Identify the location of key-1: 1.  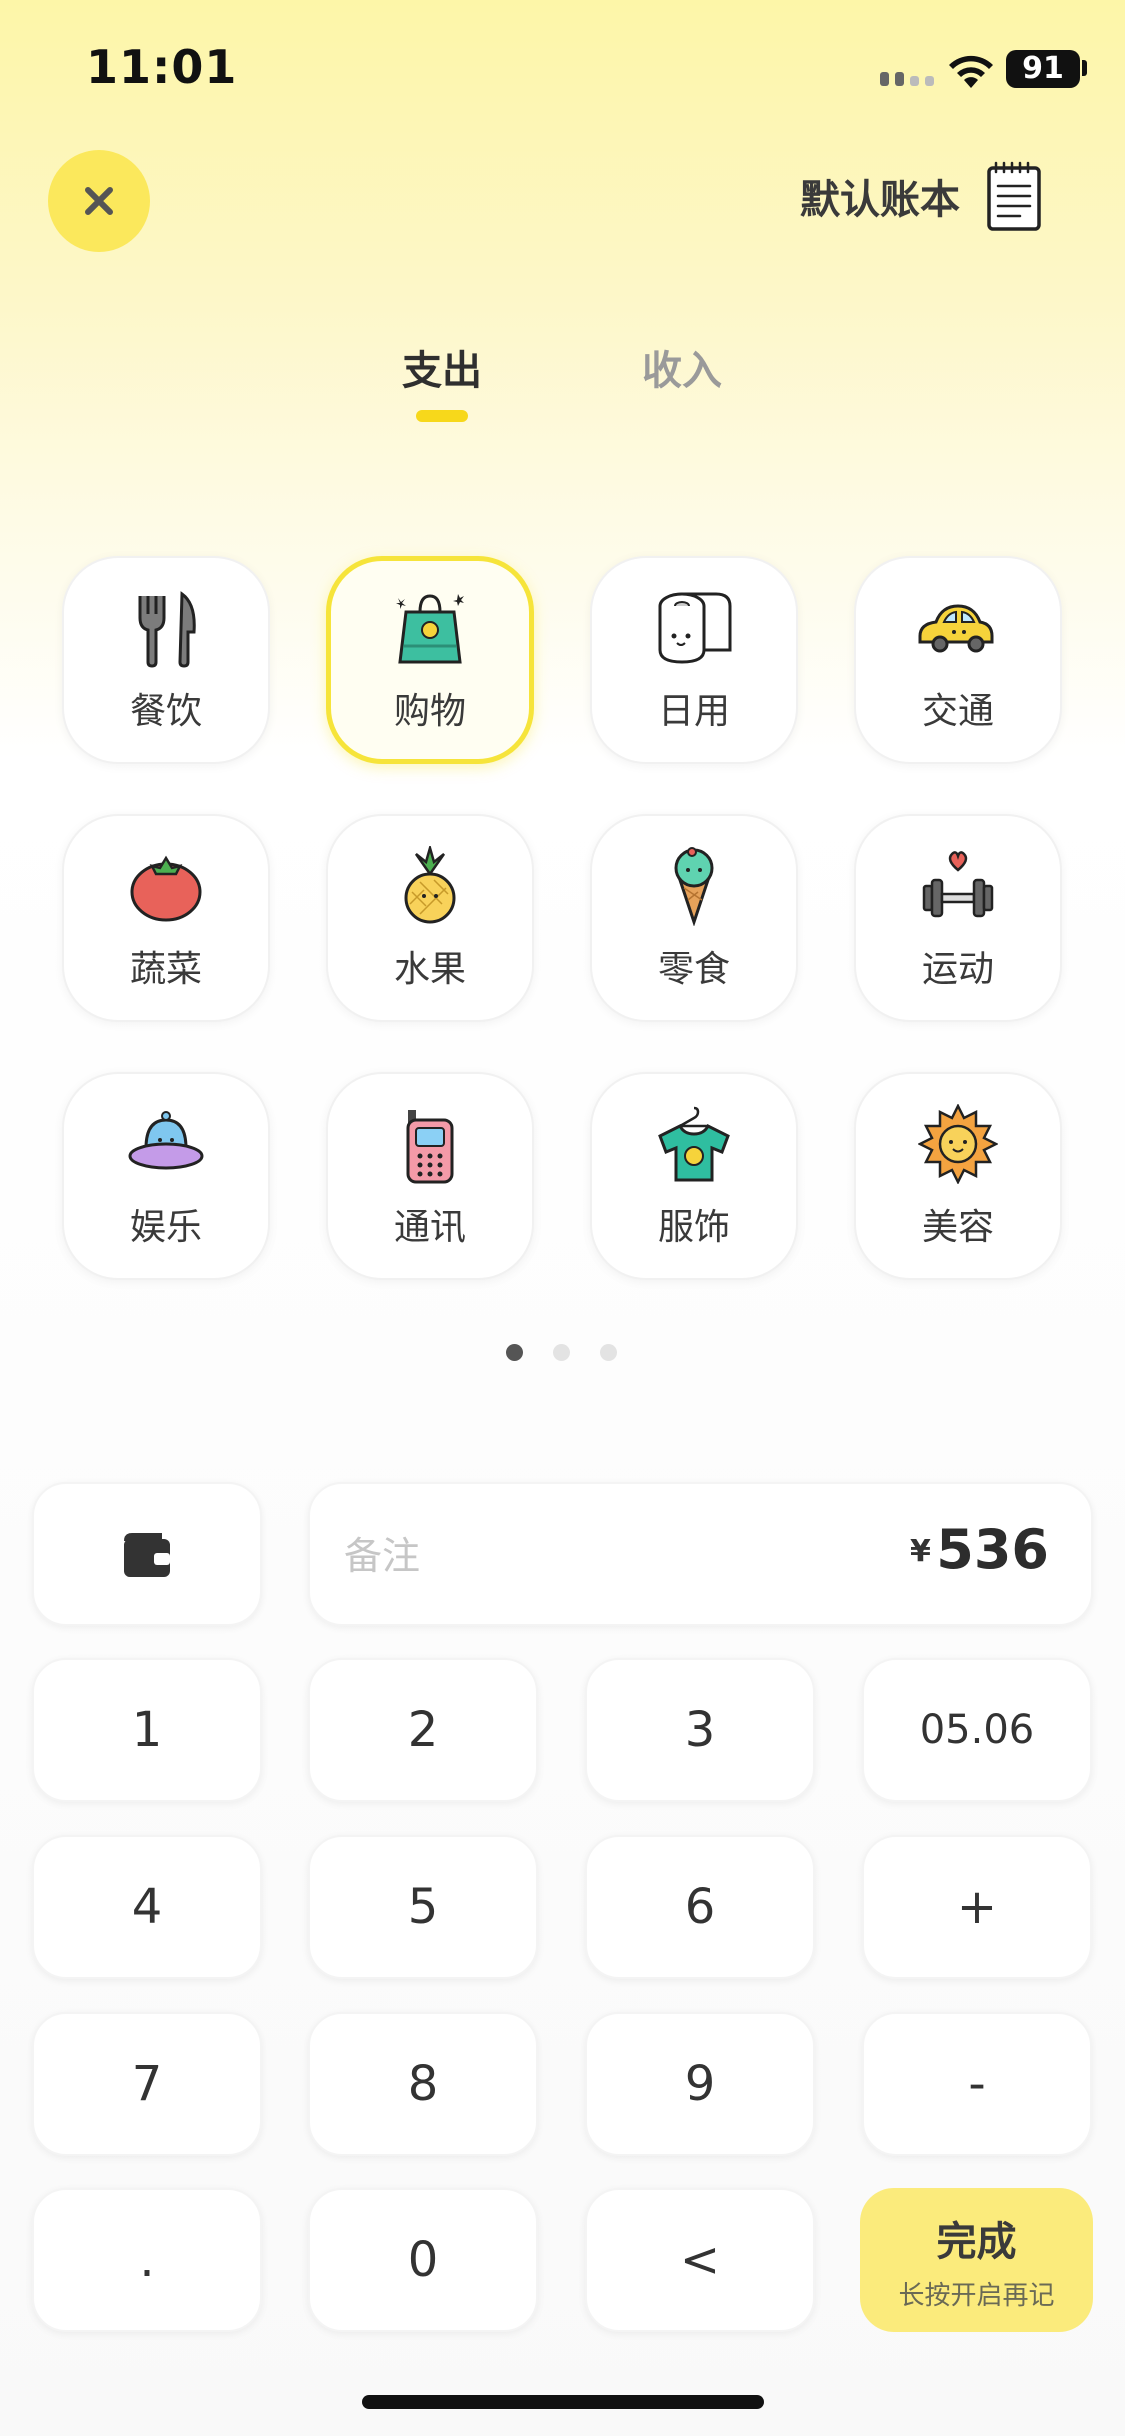
(147, 1730).